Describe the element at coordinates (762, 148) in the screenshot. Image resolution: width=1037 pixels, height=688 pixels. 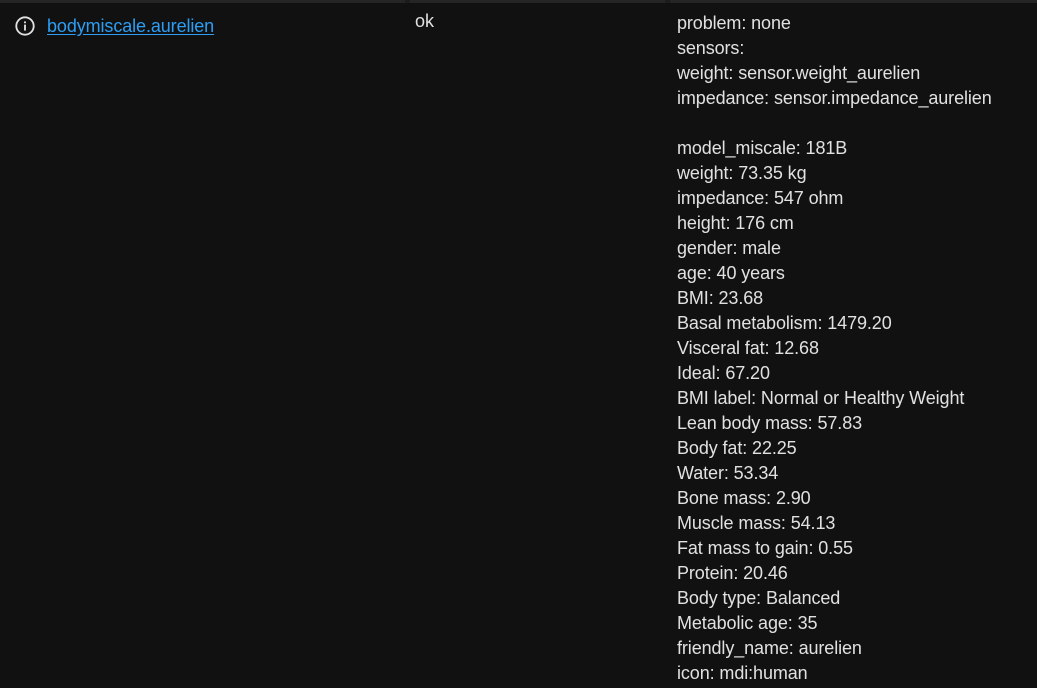
I see `attribute-line: model_miscale: 181B` at that location.